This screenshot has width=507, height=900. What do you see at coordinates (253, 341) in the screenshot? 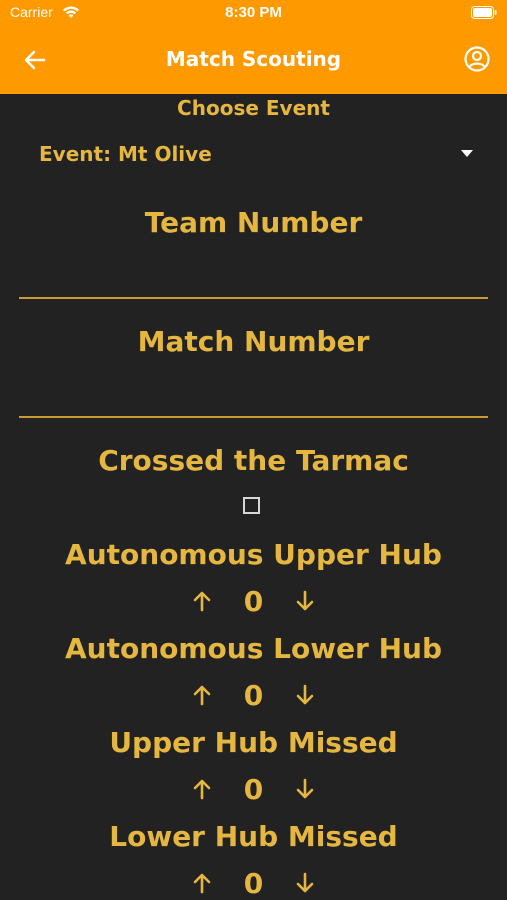
I see `match-number-label: Match Number` at bounding box center [253, 341].